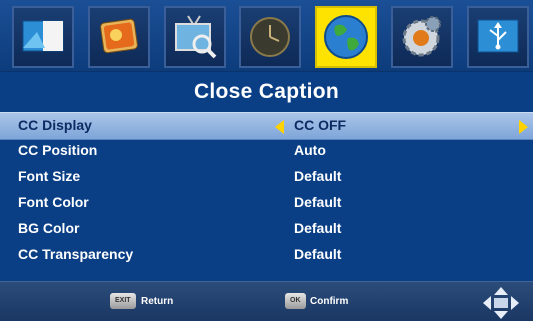 The width and height of the screenshot is (533, 321). Describe the element at coordinates (53, 202) in the screenshot. I see `menu-row-label: Font Color` at that location.